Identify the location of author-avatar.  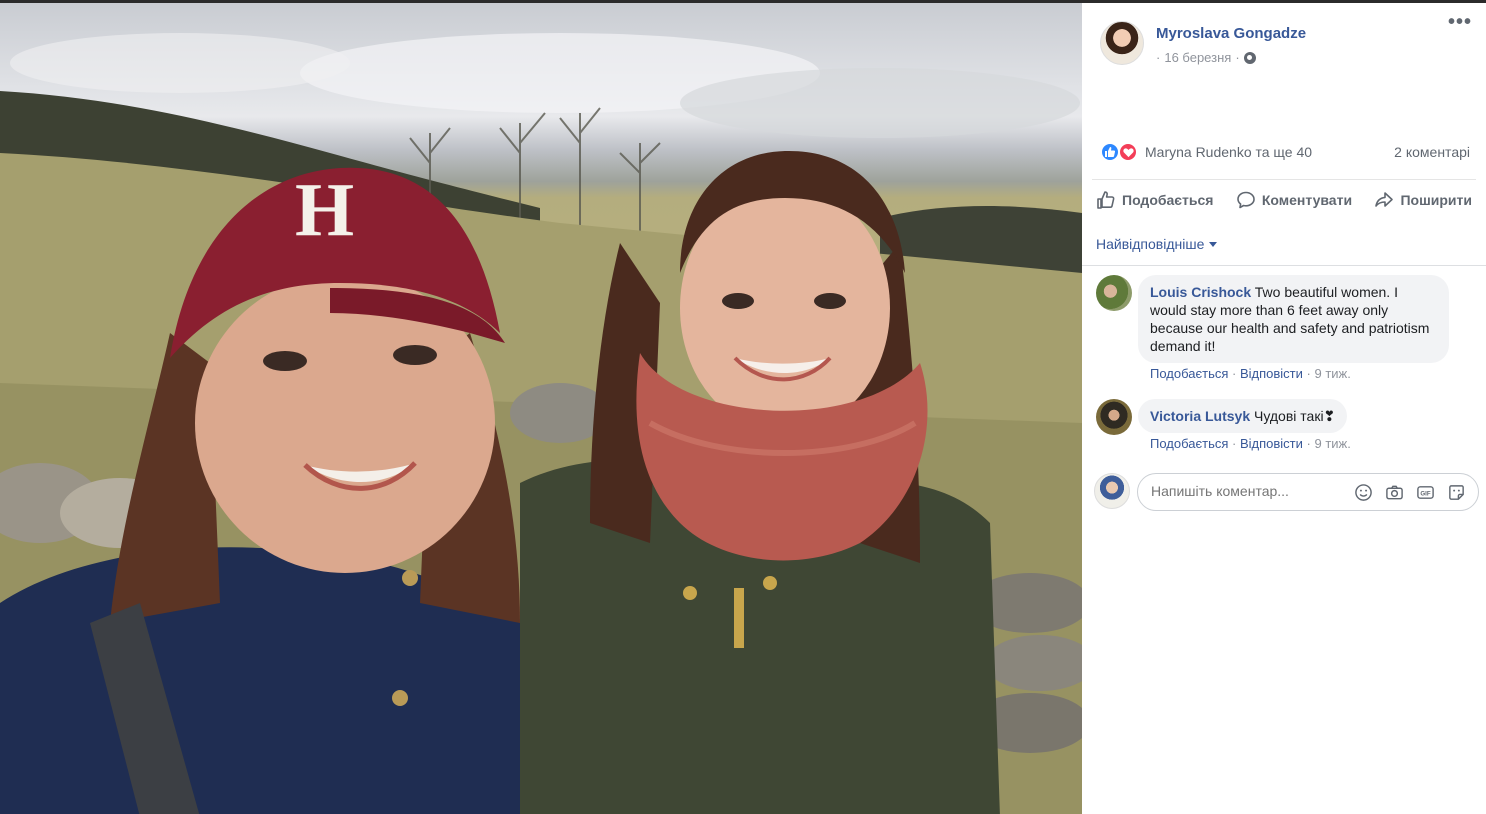
(1122, 43).